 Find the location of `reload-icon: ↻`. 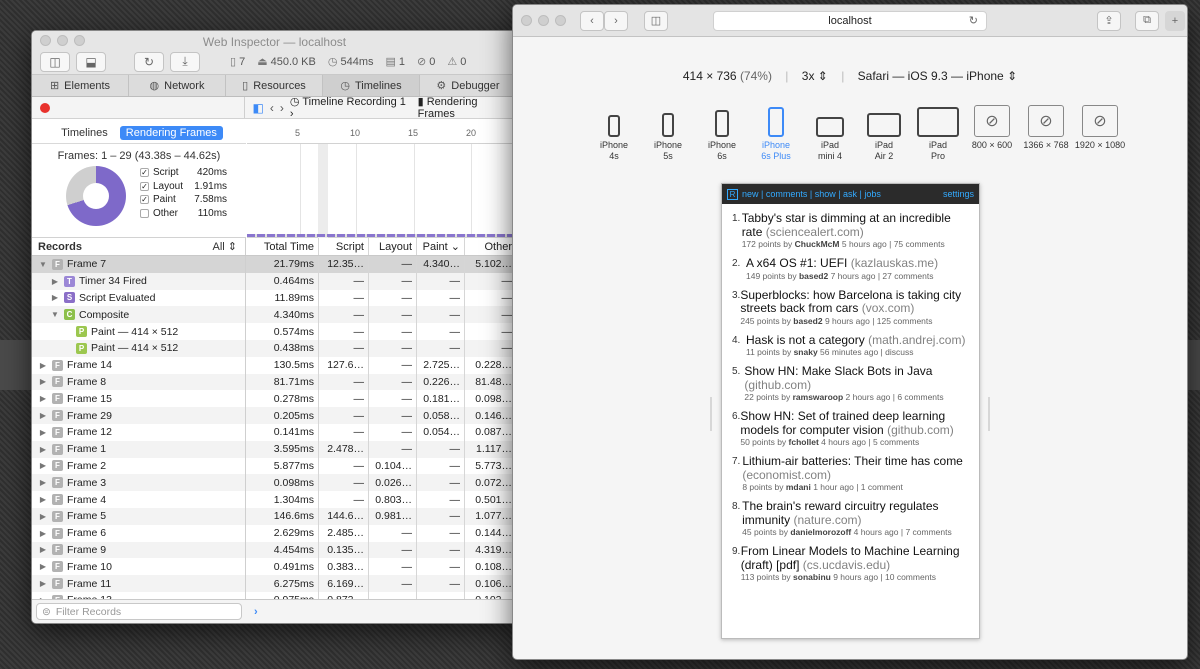

reload-icon: ↻ is located at coordinates (149, 61).